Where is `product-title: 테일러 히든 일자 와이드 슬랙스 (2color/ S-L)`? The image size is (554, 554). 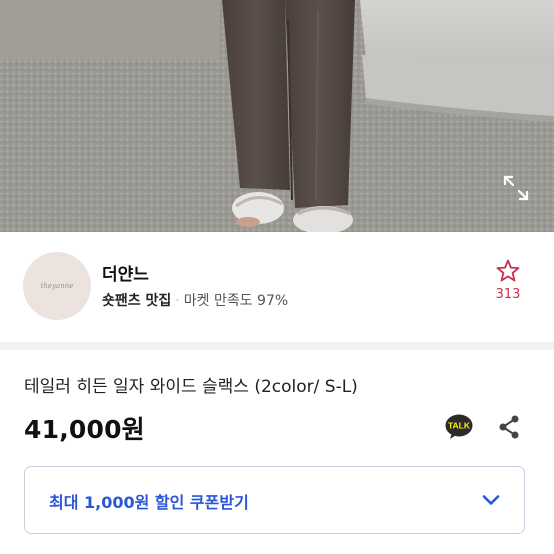
product-title: 테일러 히든 일자 와이드 슬랙스 (2color/ S-L) is located at coordinates (191, 387).